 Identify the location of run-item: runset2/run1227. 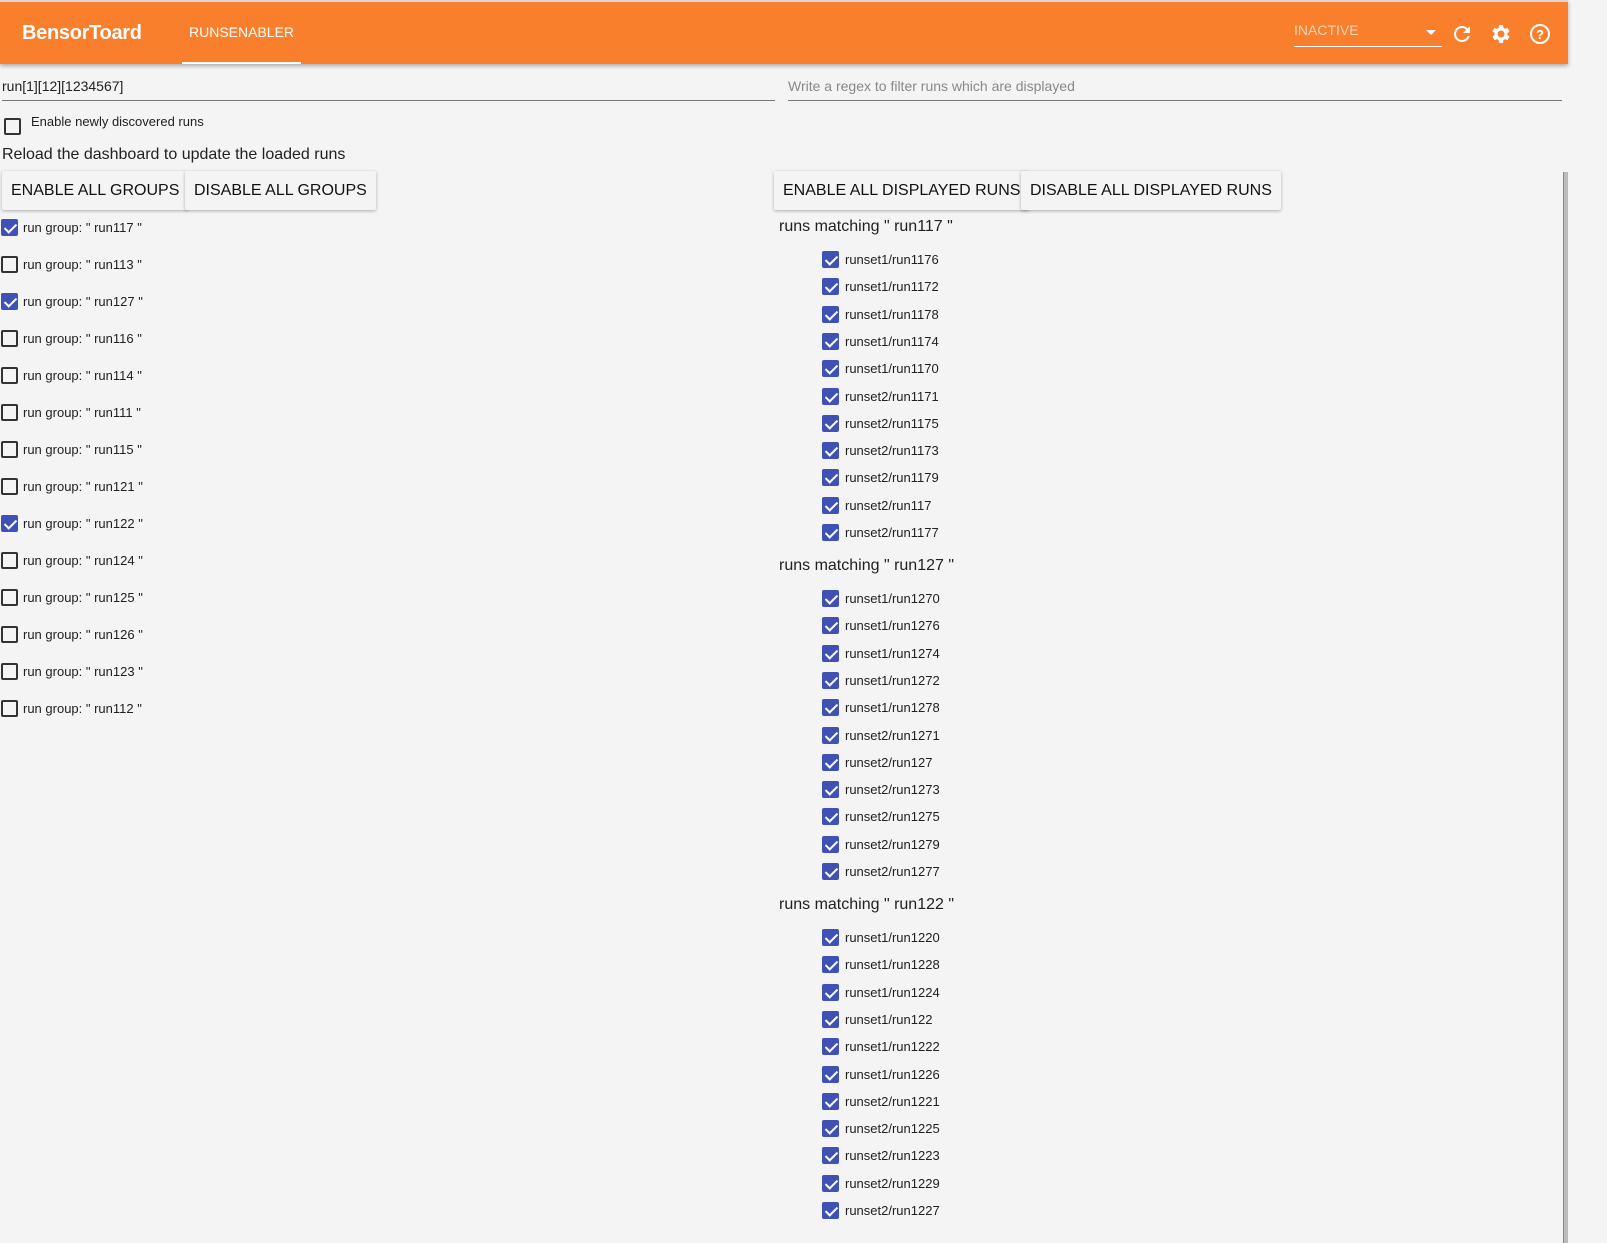
(881, 1210).